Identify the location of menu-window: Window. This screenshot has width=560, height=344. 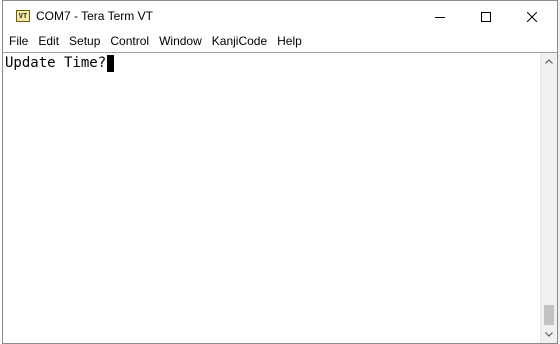
(180, 41).